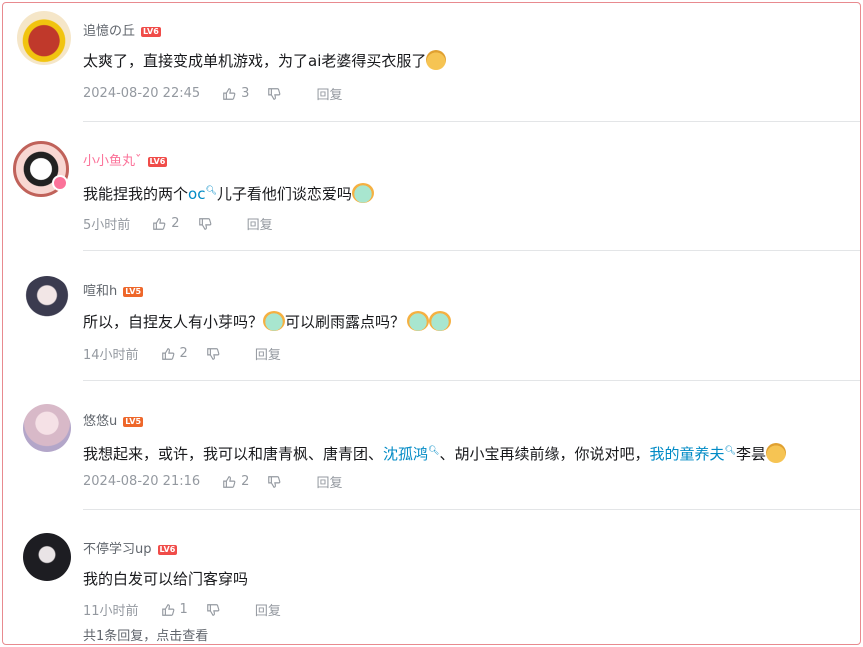 The width and height of the screenshot is (863, 647). I want to click on timestamp: 11小时前, so click(111, 611).